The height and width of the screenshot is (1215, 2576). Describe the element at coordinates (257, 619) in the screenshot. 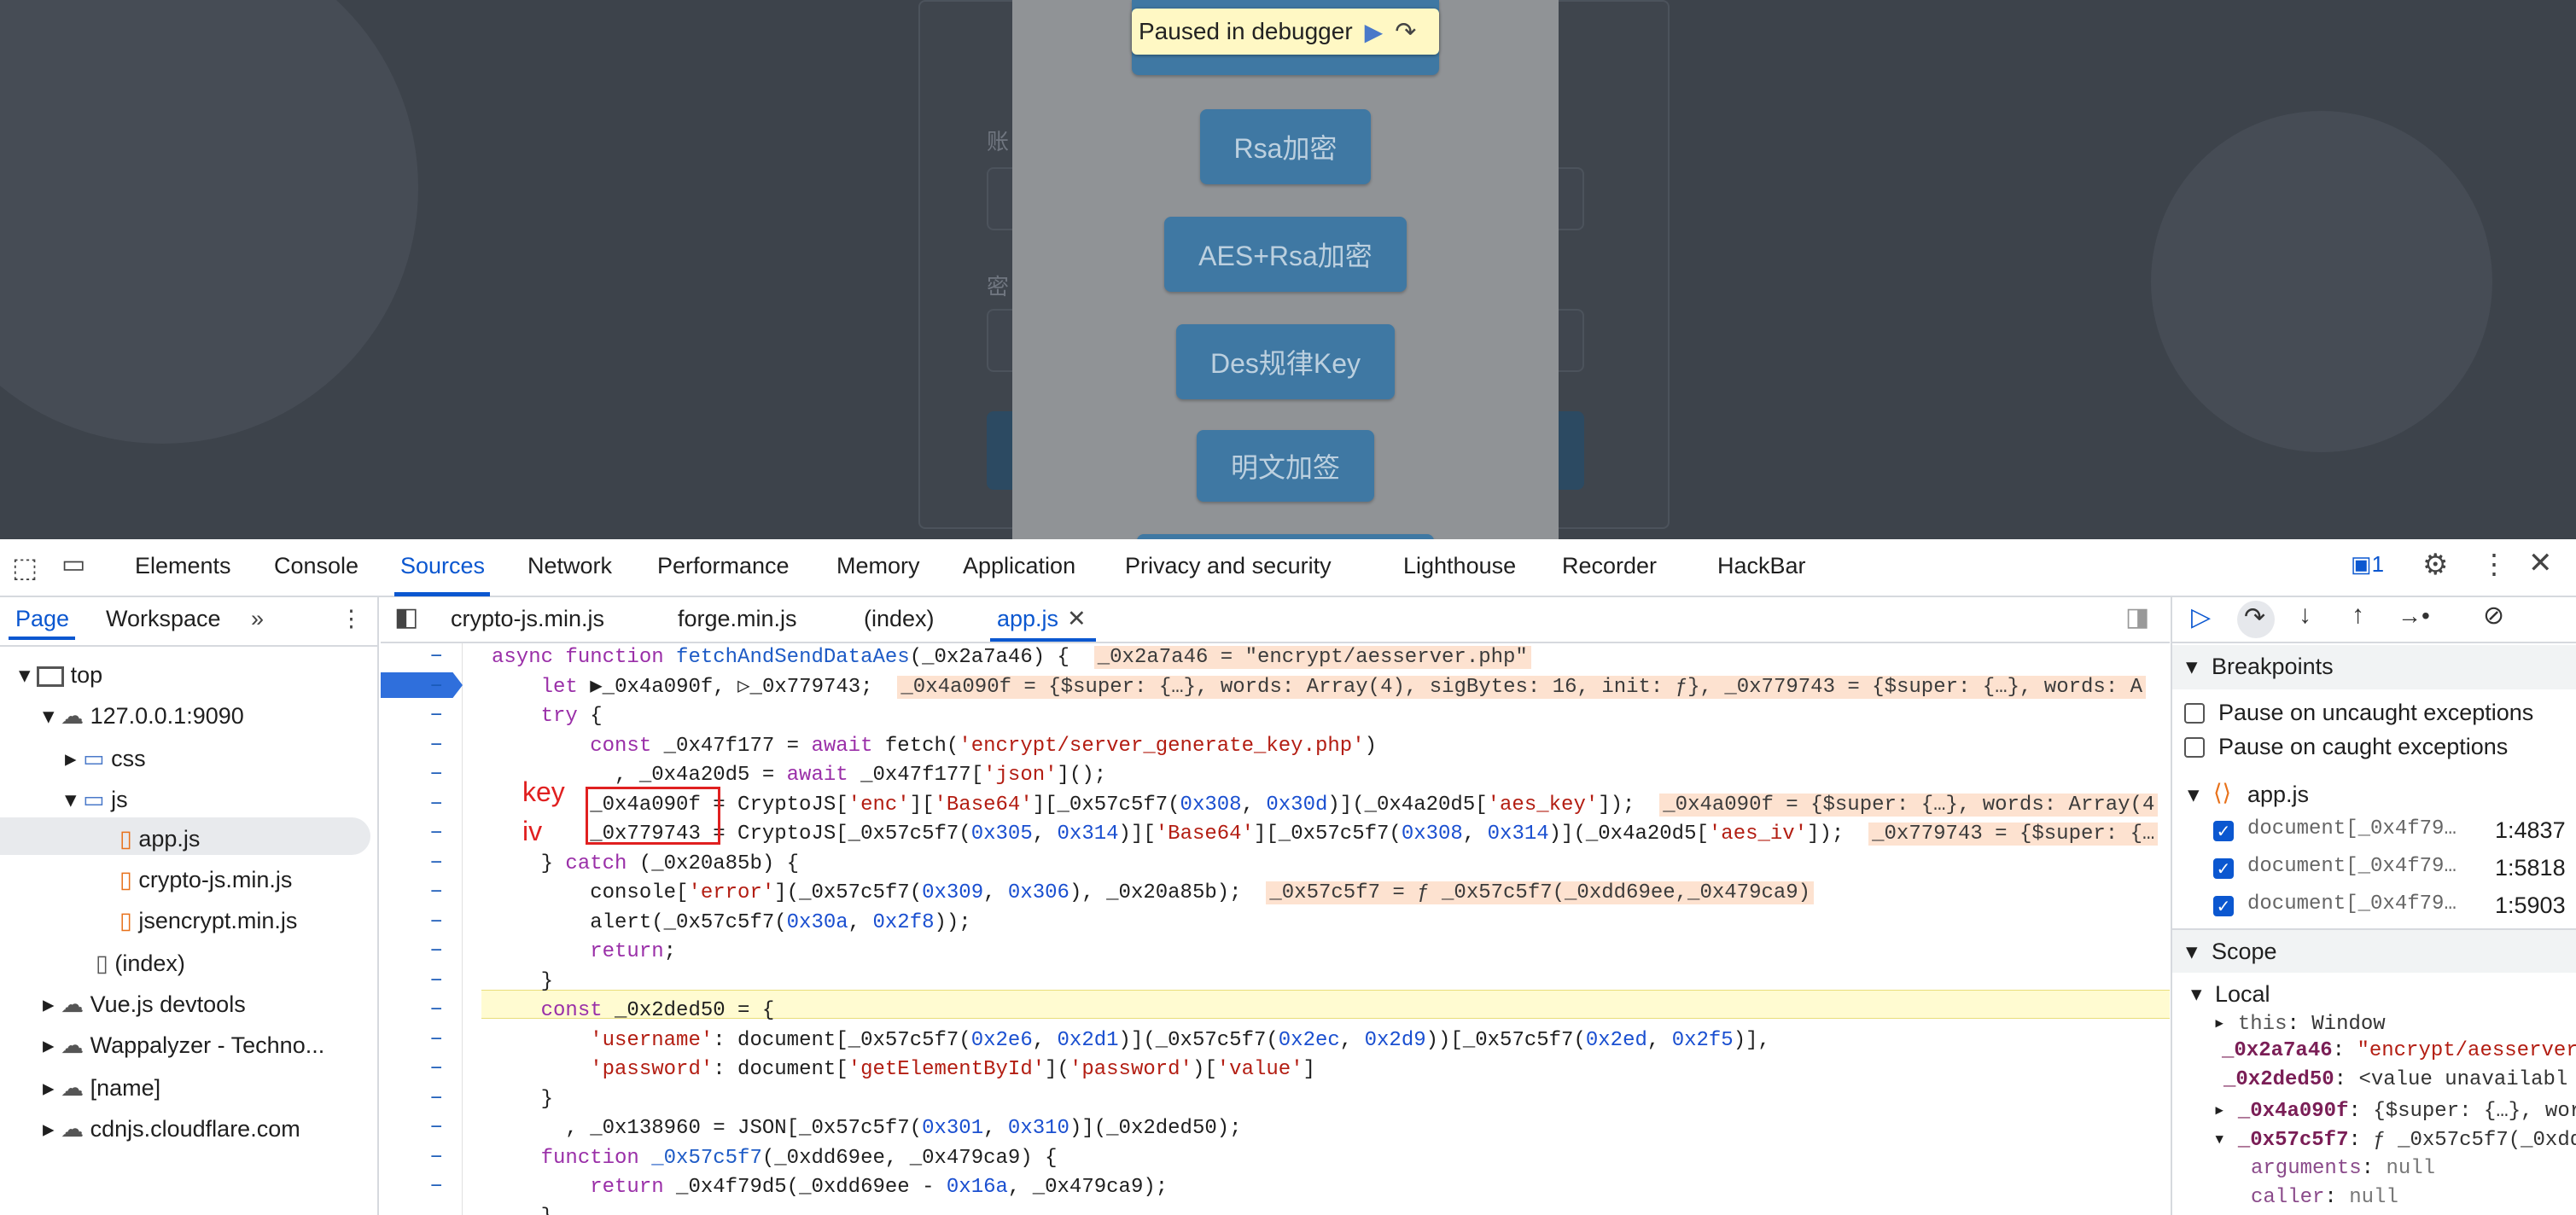

I see `more-tabs-chevron-icon: »` at that location.